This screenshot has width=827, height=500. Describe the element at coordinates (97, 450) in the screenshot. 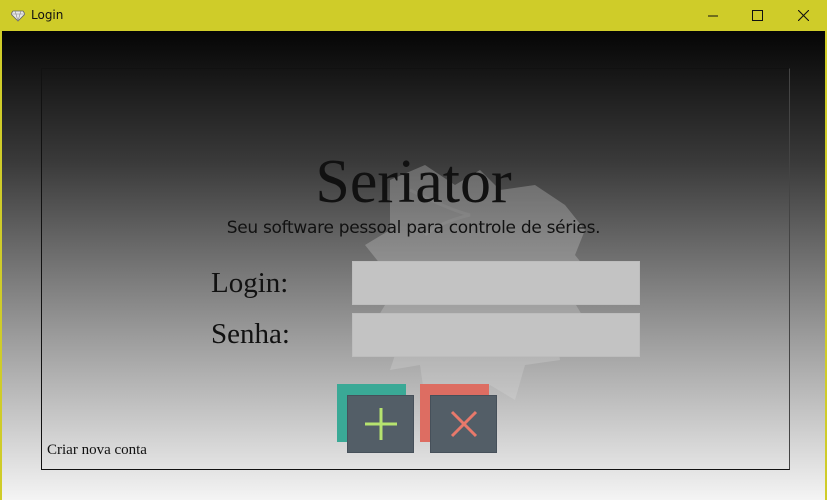

I see `create-account-link: Criar nova conta` at that location.